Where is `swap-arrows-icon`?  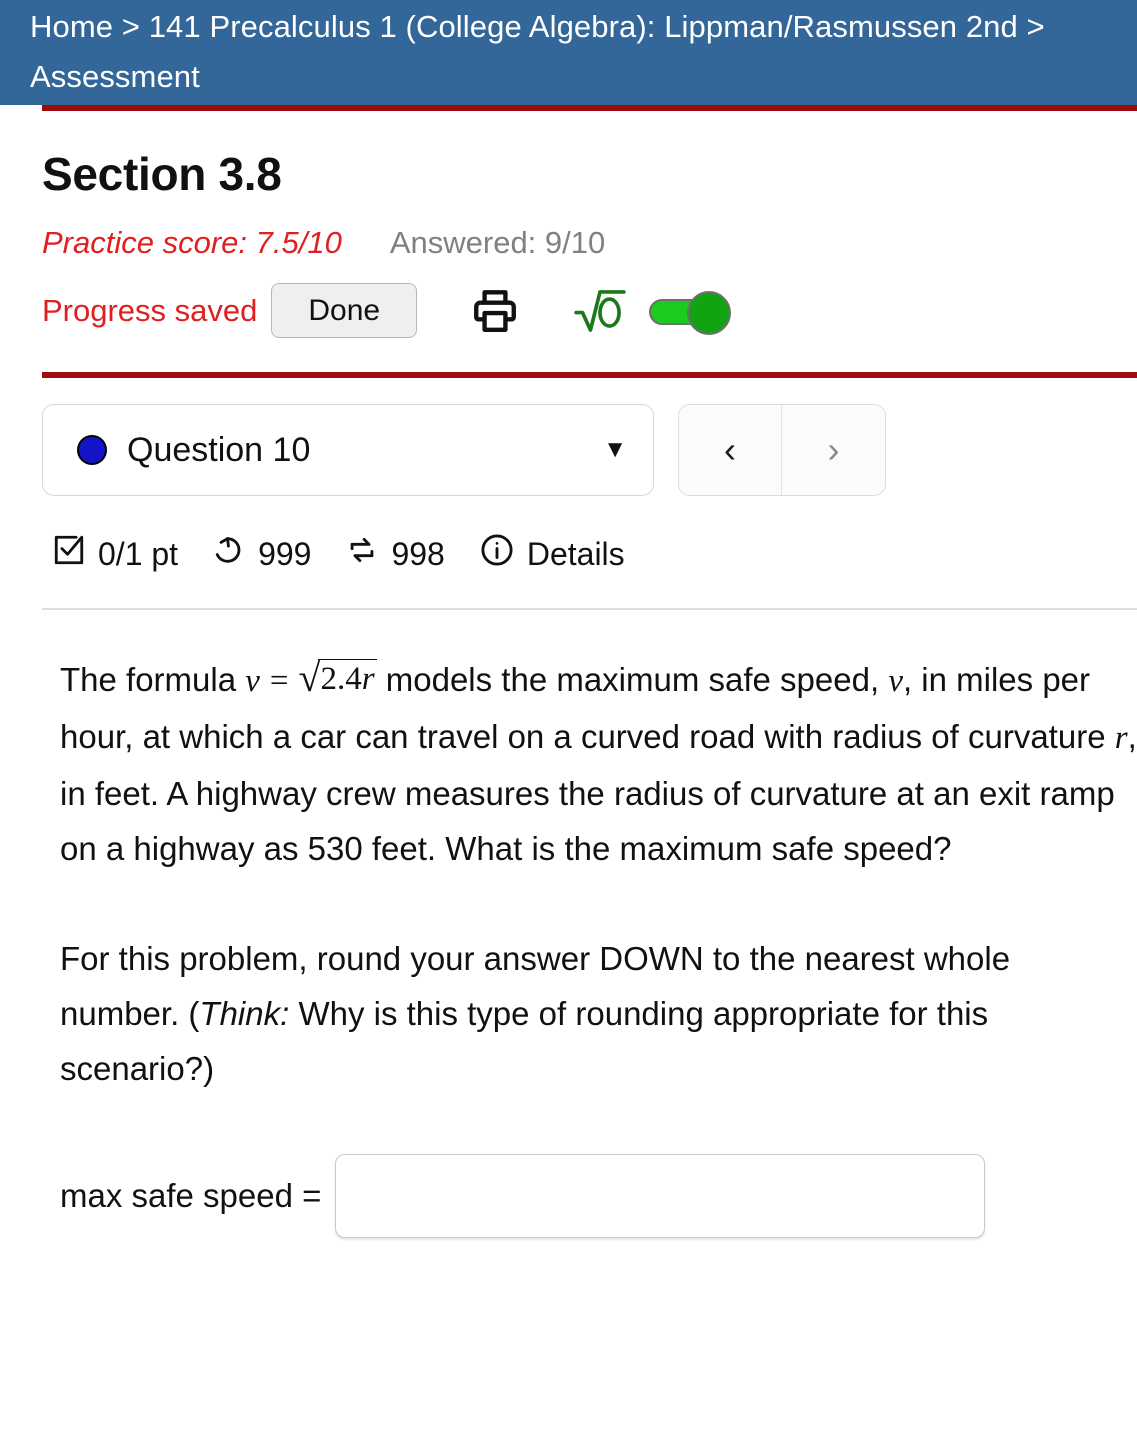 swap-arrows-icon is located at coordinates (362, 554).